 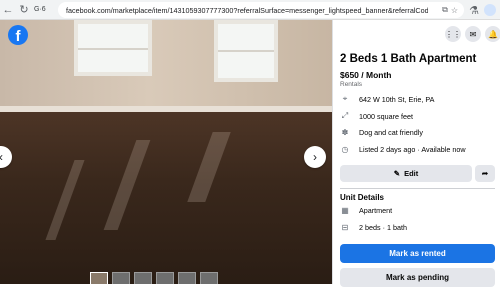 I want to click on lab-icon: ⚗, so click(x=474, y=10).